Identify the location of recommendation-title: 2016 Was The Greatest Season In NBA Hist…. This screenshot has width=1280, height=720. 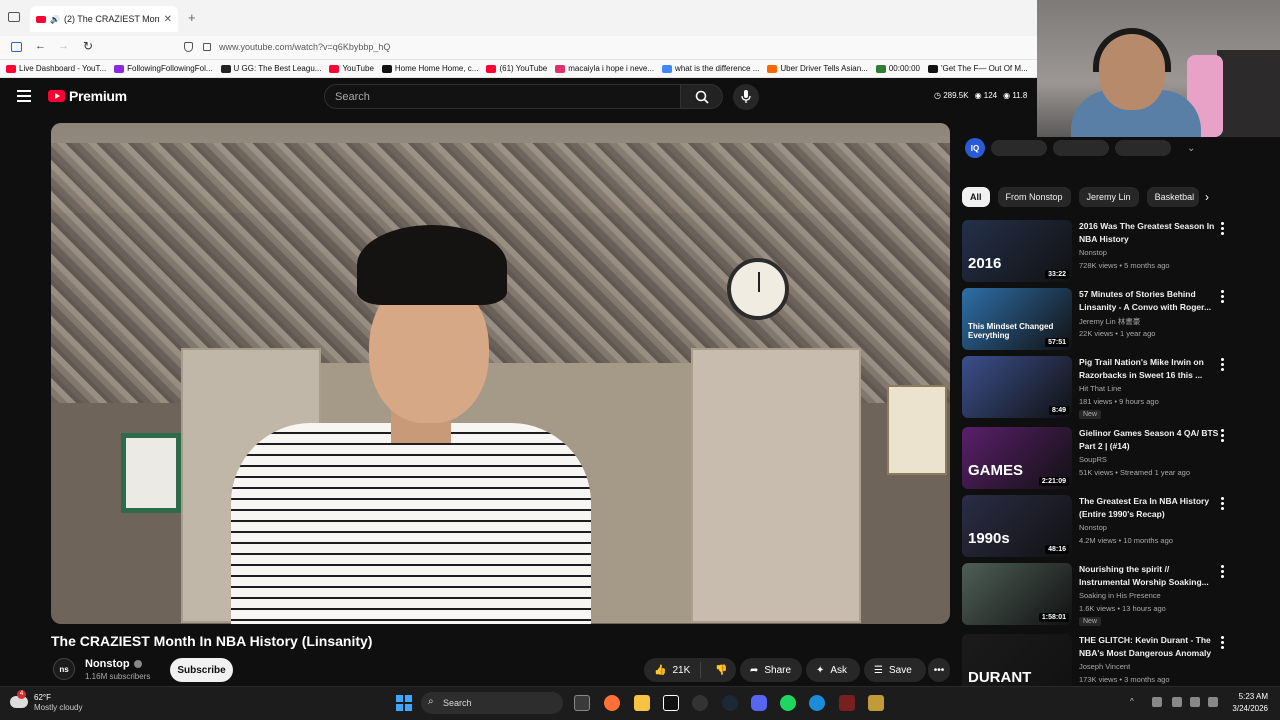
(1149, 233).